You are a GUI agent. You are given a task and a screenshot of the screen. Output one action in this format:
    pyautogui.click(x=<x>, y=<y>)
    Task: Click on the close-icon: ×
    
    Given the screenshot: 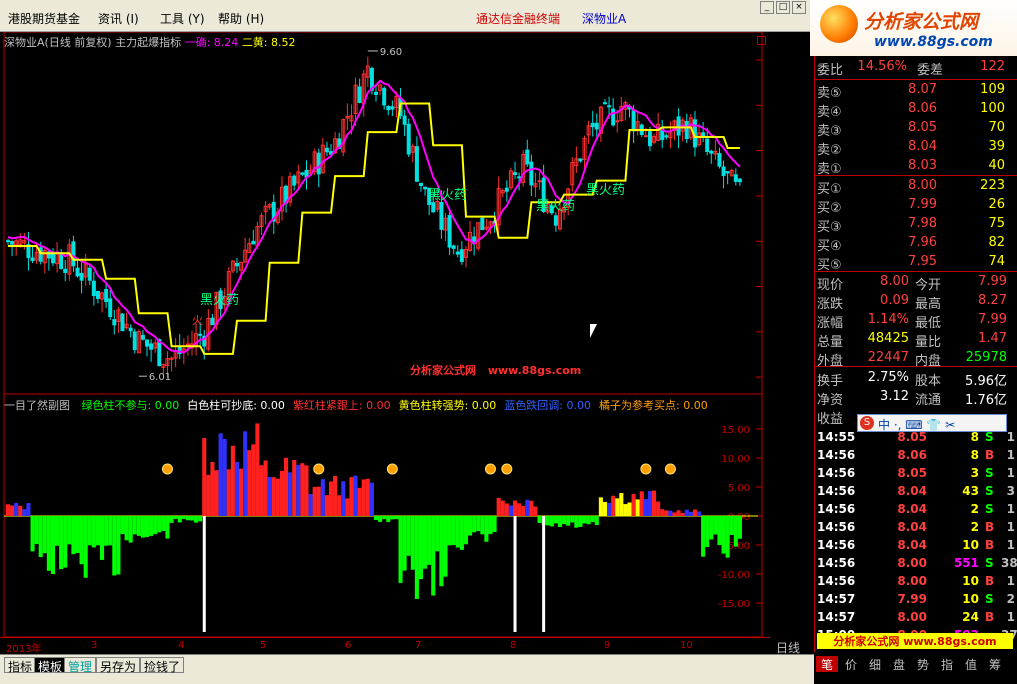 What is the action you would take?
    pyautogui.click(x=799, y=7)
    